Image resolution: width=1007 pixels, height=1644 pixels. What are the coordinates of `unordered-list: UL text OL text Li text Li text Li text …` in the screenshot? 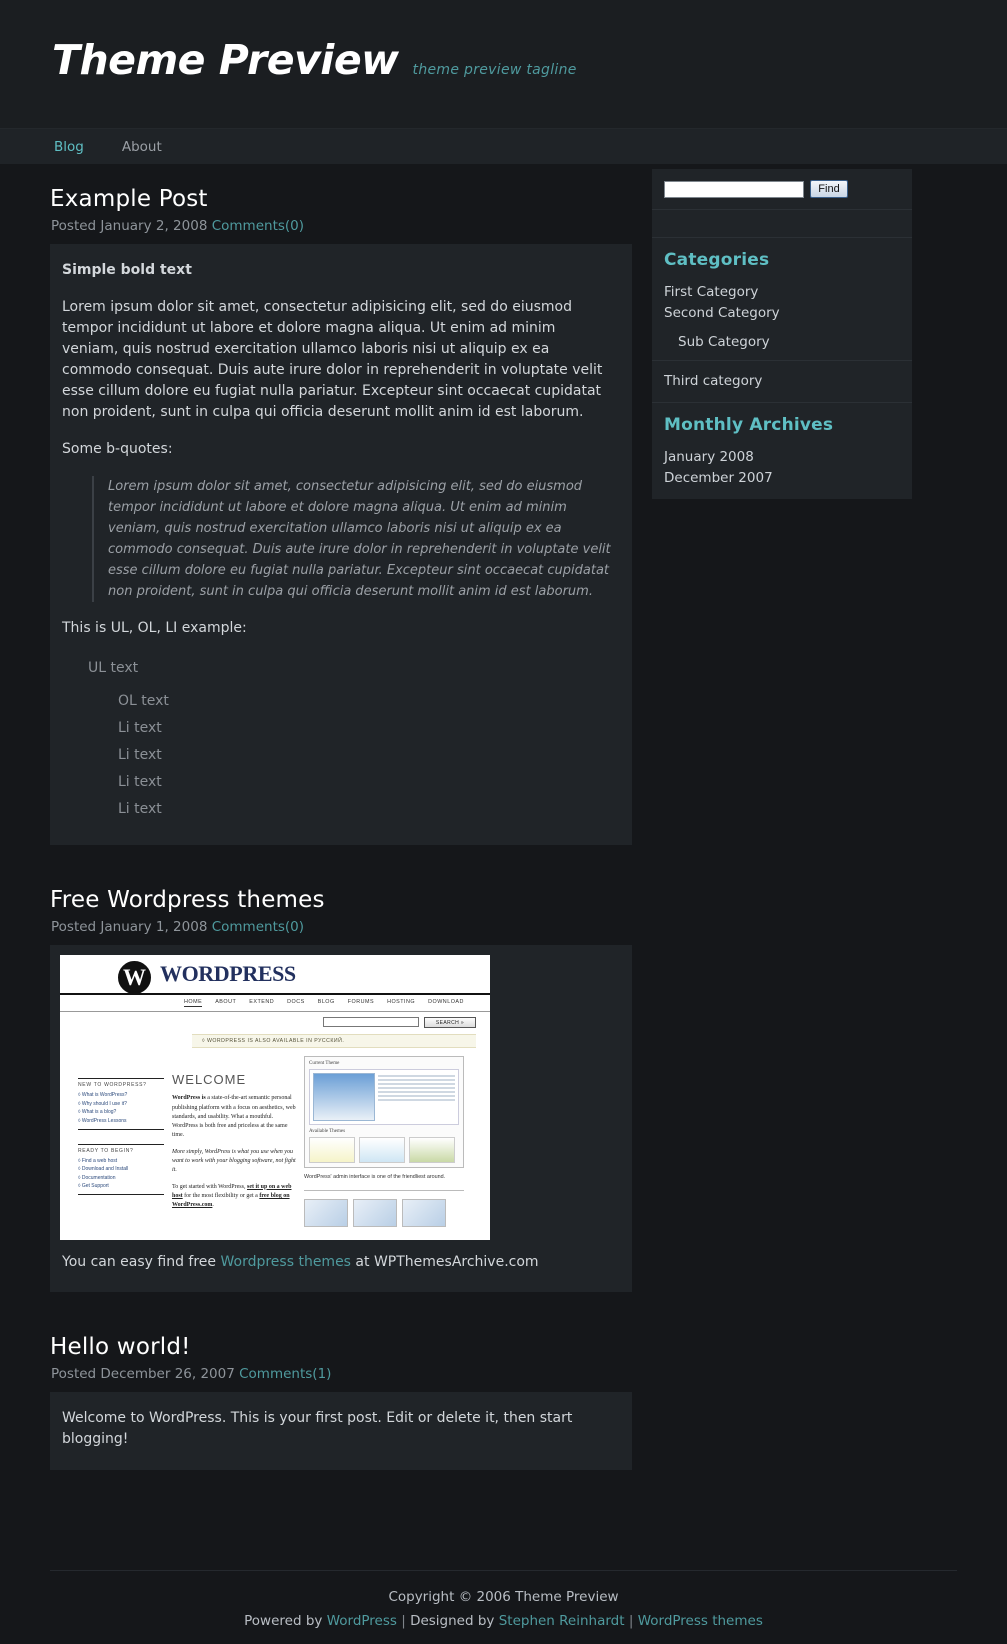 It's located at (351, 739).